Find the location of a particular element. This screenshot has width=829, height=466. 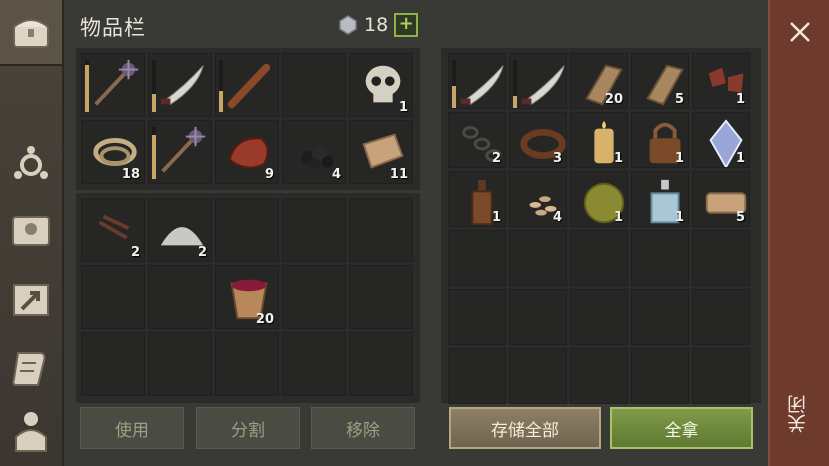

chest-icon is located at coordinates (31, 33).